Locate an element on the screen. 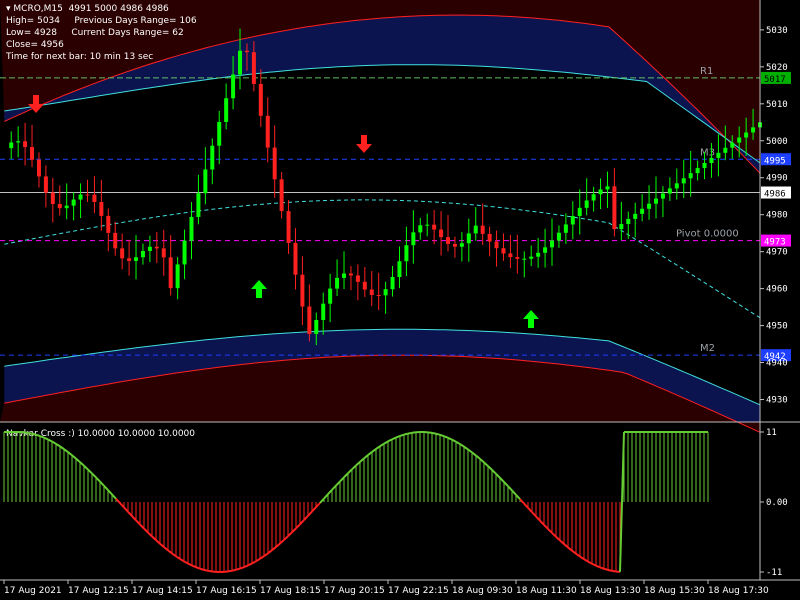  y-tick-label: 5020 is located at coordinates (777, 68).